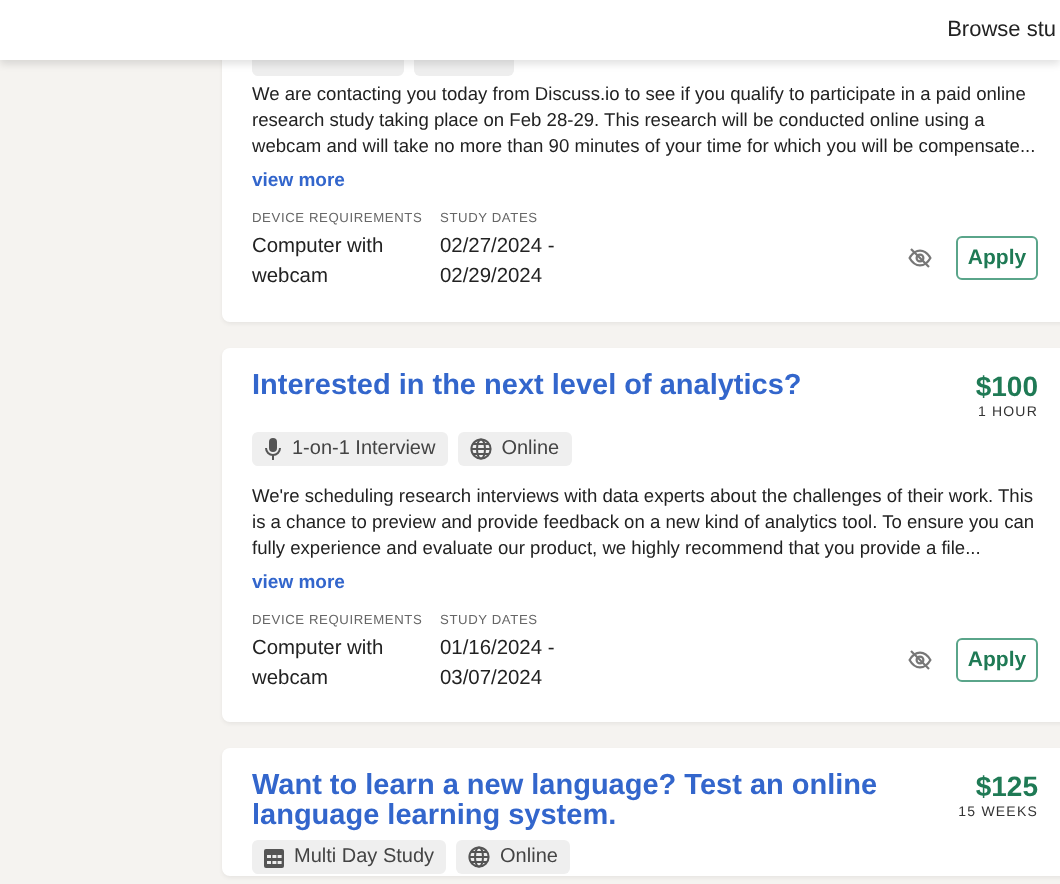 The image size is (1060, 884). Describe the element at coordinates (582, 802) in the screenshot. I see `study-title: Want to learn a new language? Test an online language learning system.` at that location.